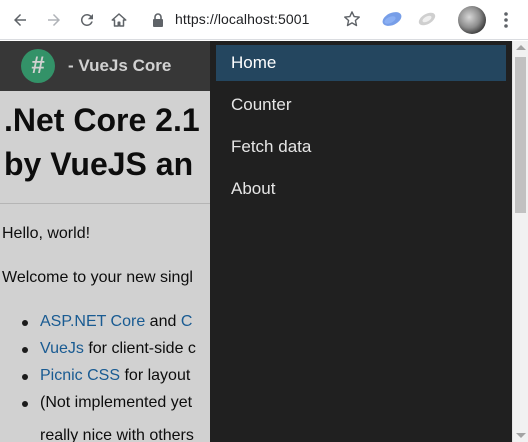  What do you see at coordinates (261, 104) in the screenshot?
I see `menu-item-label: Counter` at bounding box center [261, 104].